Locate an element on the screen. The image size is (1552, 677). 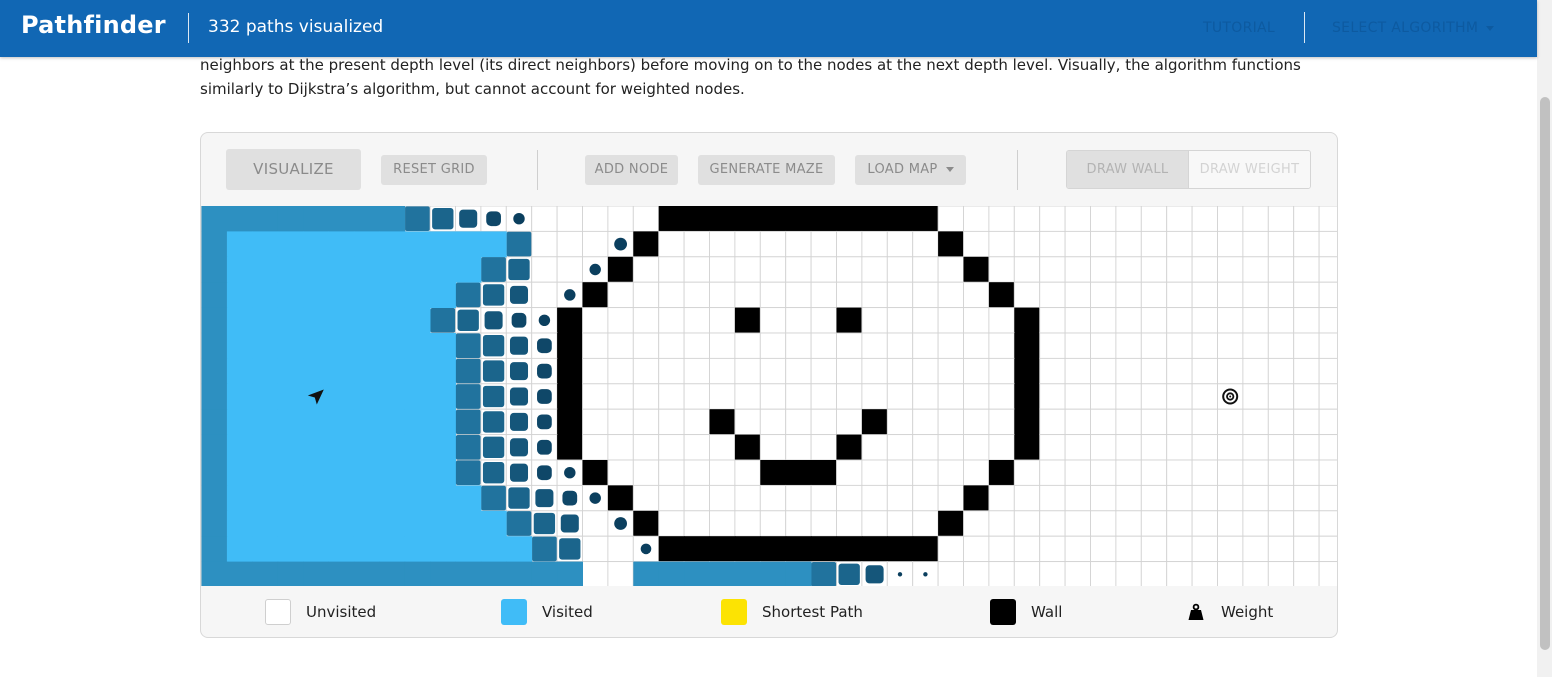
select-algorithm-dropdown: SELECT ALGORITHM is located at coordinates (1413, 28).